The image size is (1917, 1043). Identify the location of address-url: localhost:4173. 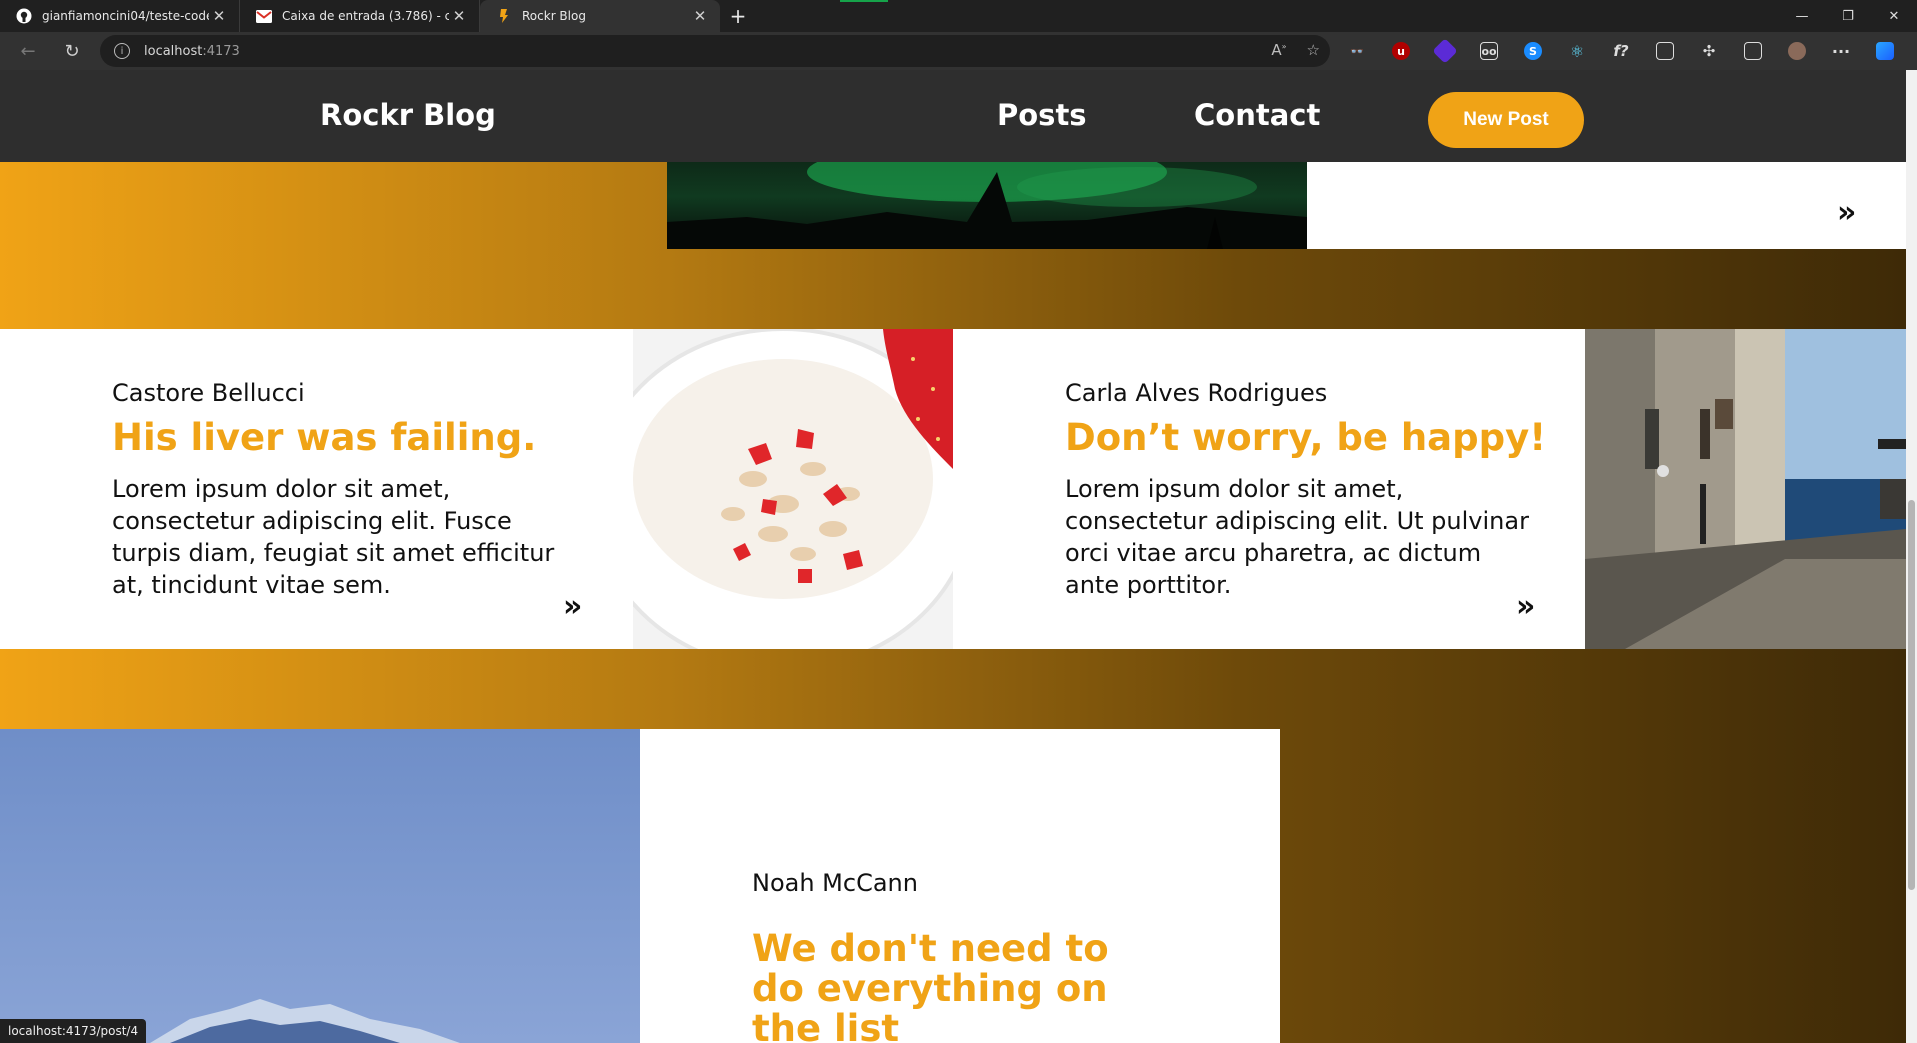
(192, 51).